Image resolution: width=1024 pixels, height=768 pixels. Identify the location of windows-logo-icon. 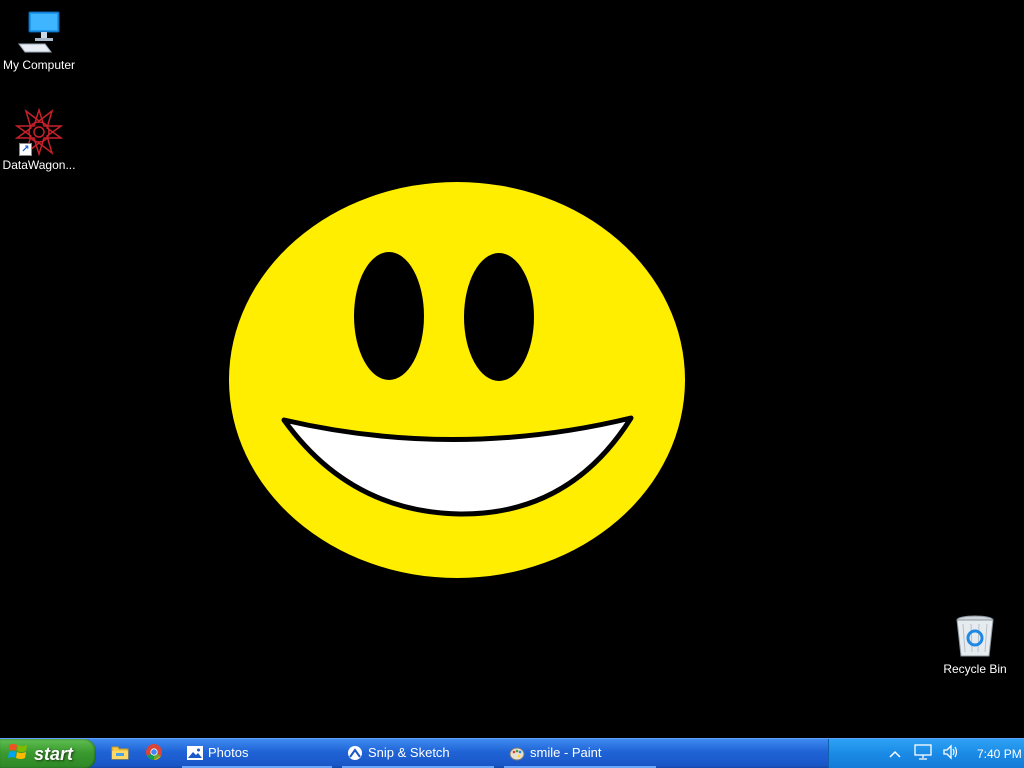
(18, 754).